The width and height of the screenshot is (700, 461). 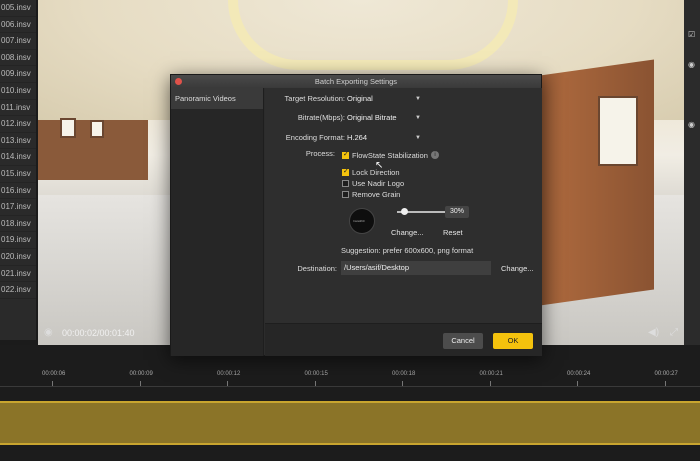 I want to click on sidebar-item-panoramic-videos: Panoramic Videos, so click(x=217, y=98).